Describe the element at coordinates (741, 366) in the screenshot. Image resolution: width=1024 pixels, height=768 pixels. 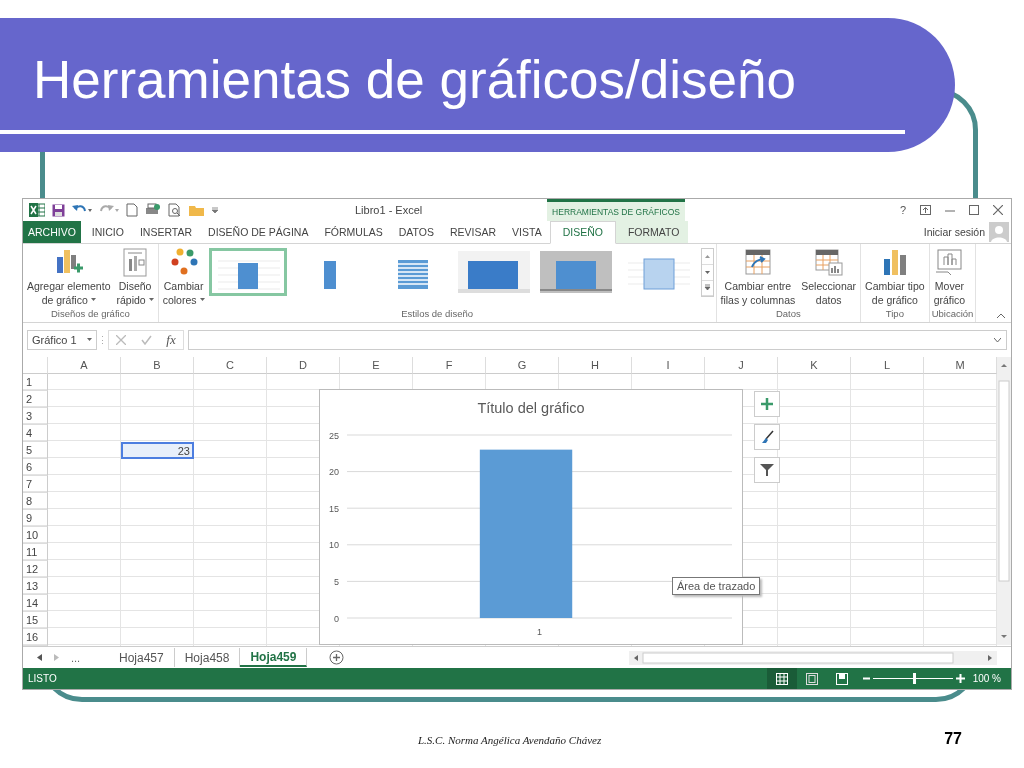
I see `column-header: J` at that location.